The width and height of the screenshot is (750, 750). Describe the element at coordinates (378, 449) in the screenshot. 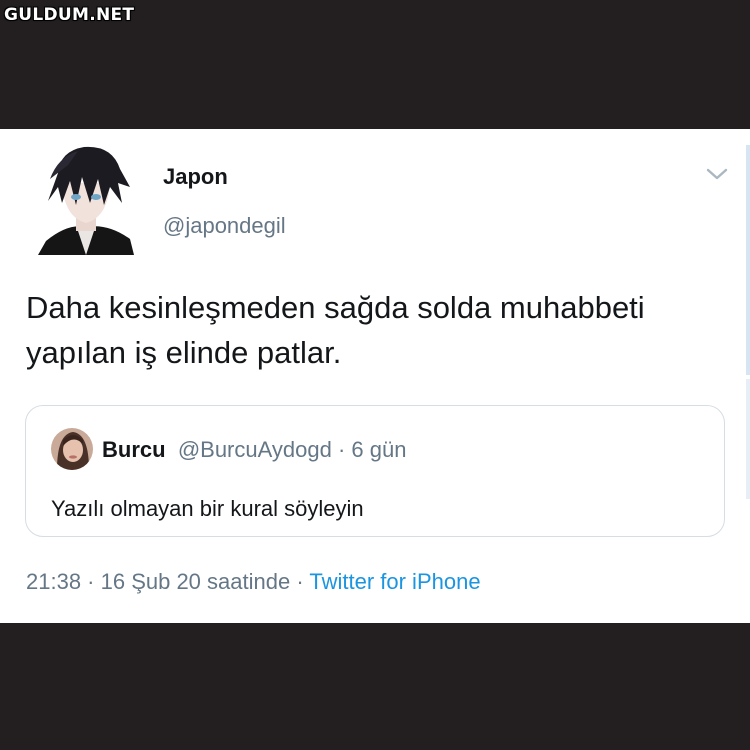

I see `quoted-tweet-age: 6 gün` at that location.